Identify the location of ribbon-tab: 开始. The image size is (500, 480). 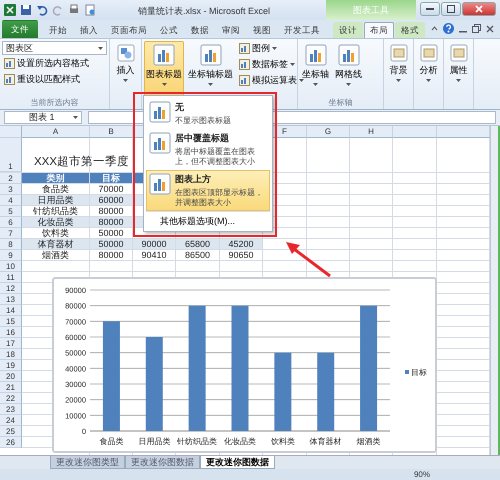
(58, 30).